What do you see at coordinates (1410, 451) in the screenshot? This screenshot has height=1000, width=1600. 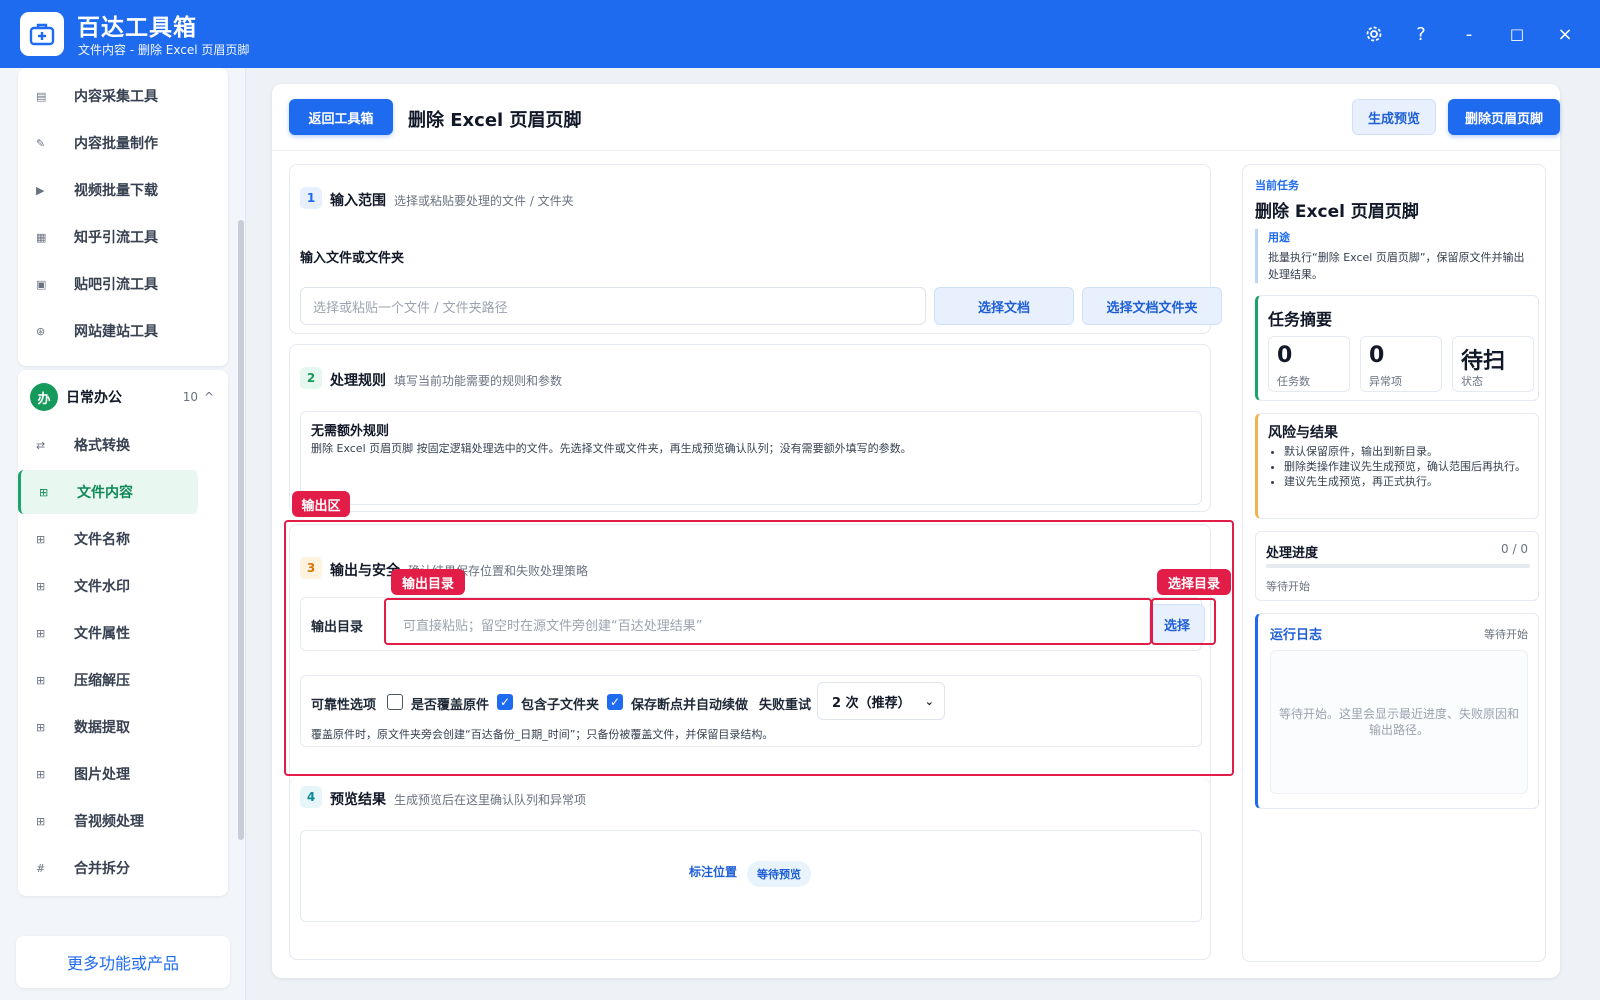 I see `risk-item: 默认保留原件，输出到新目录。` at bounding box center [1410, 451].